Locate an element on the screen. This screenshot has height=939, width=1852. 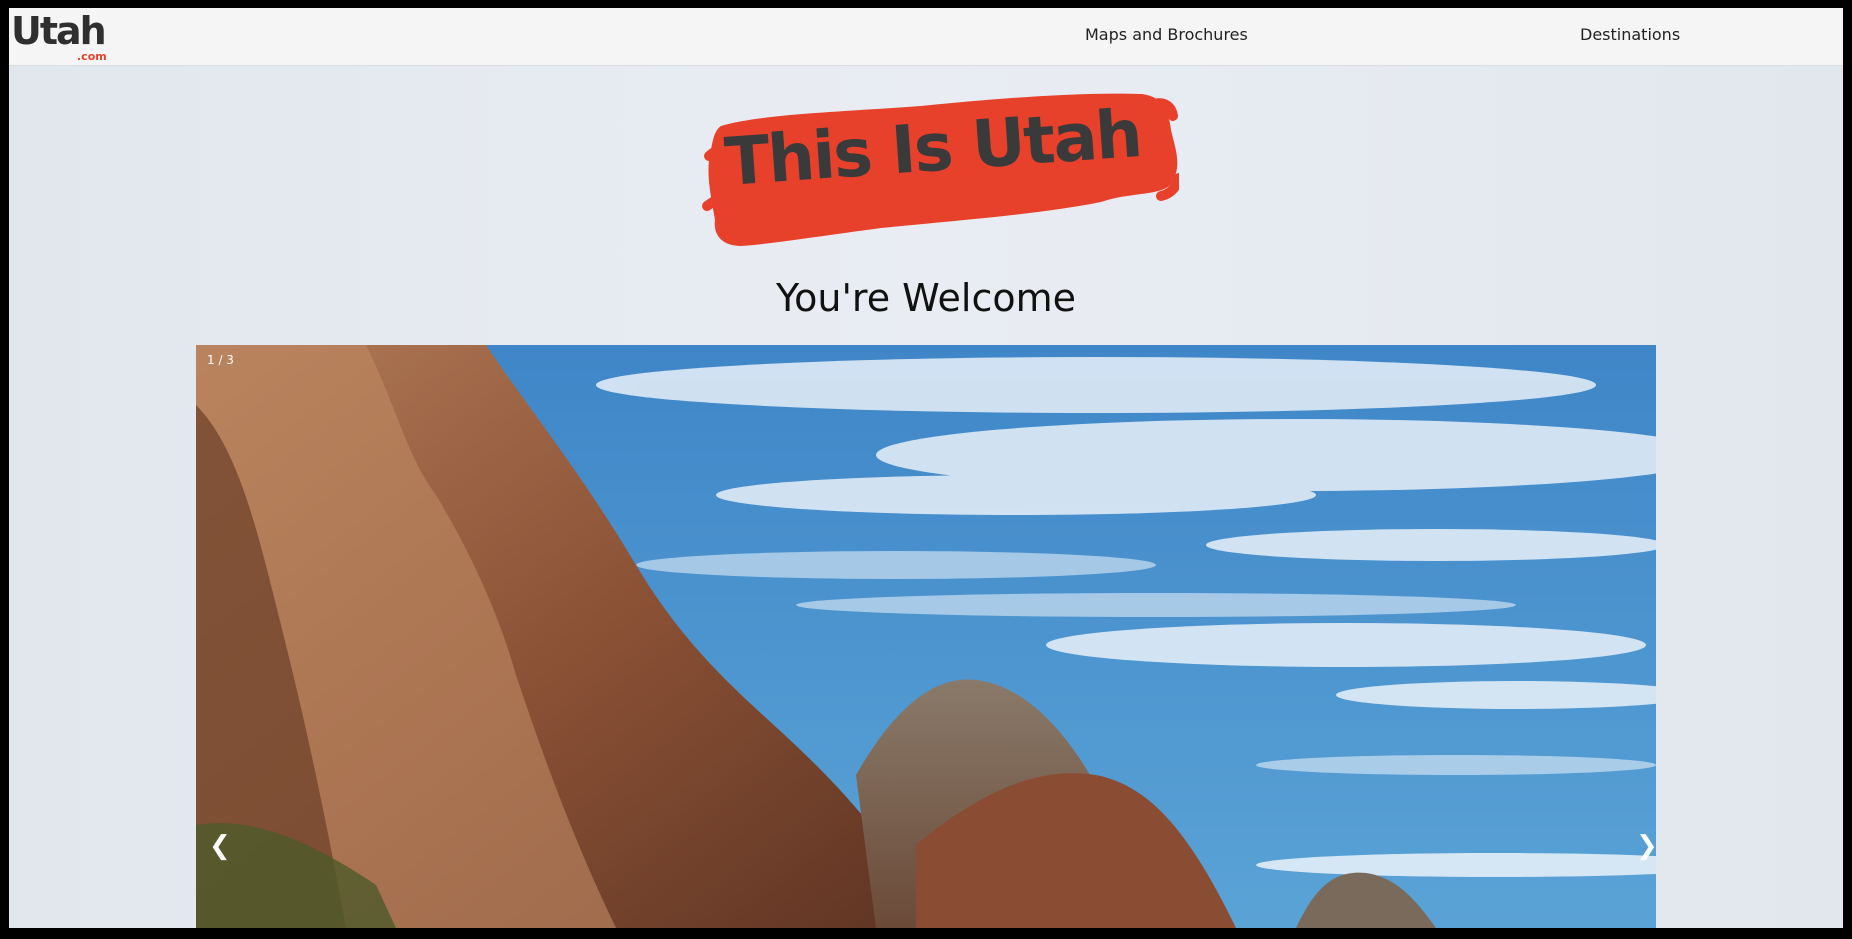
slide-counter: 1 / 3 is located at coordinates (220, 360).